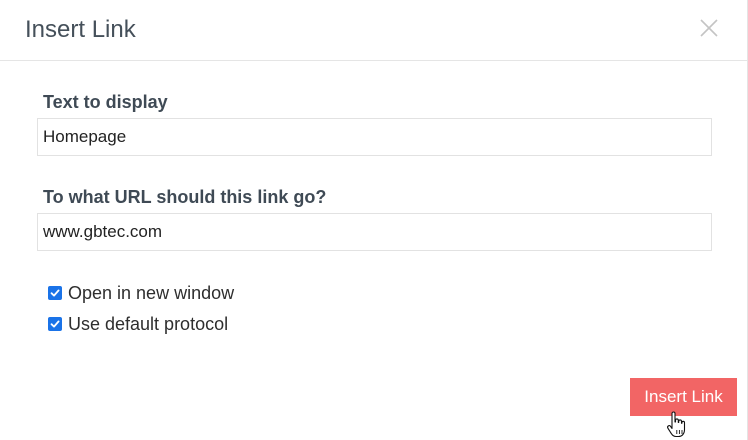 This screenshot has width=748, height=440. Describe the element at coordinates (105, 102) in the screenshot. I see `display-text-label: Text to display` at that location.